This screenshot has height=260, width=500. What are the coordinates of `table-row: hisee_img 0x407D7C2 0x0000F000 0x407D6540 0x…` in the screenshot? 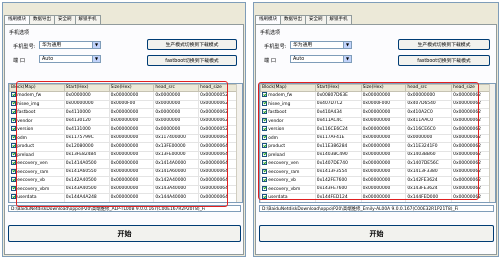 It's located at (377, 104).